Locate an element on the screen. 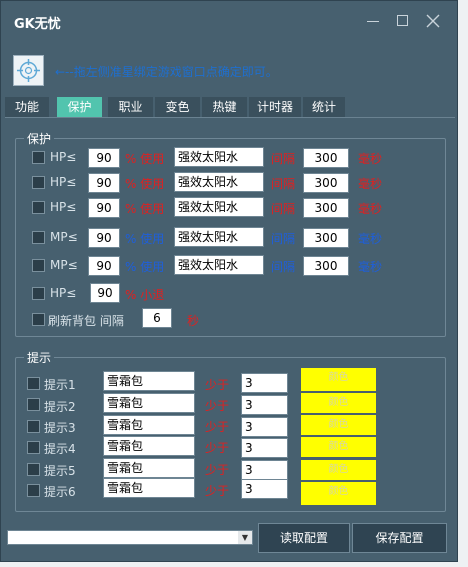 This screenshot has height=567, width=468. close-icon is located at coordinates (433, 21).